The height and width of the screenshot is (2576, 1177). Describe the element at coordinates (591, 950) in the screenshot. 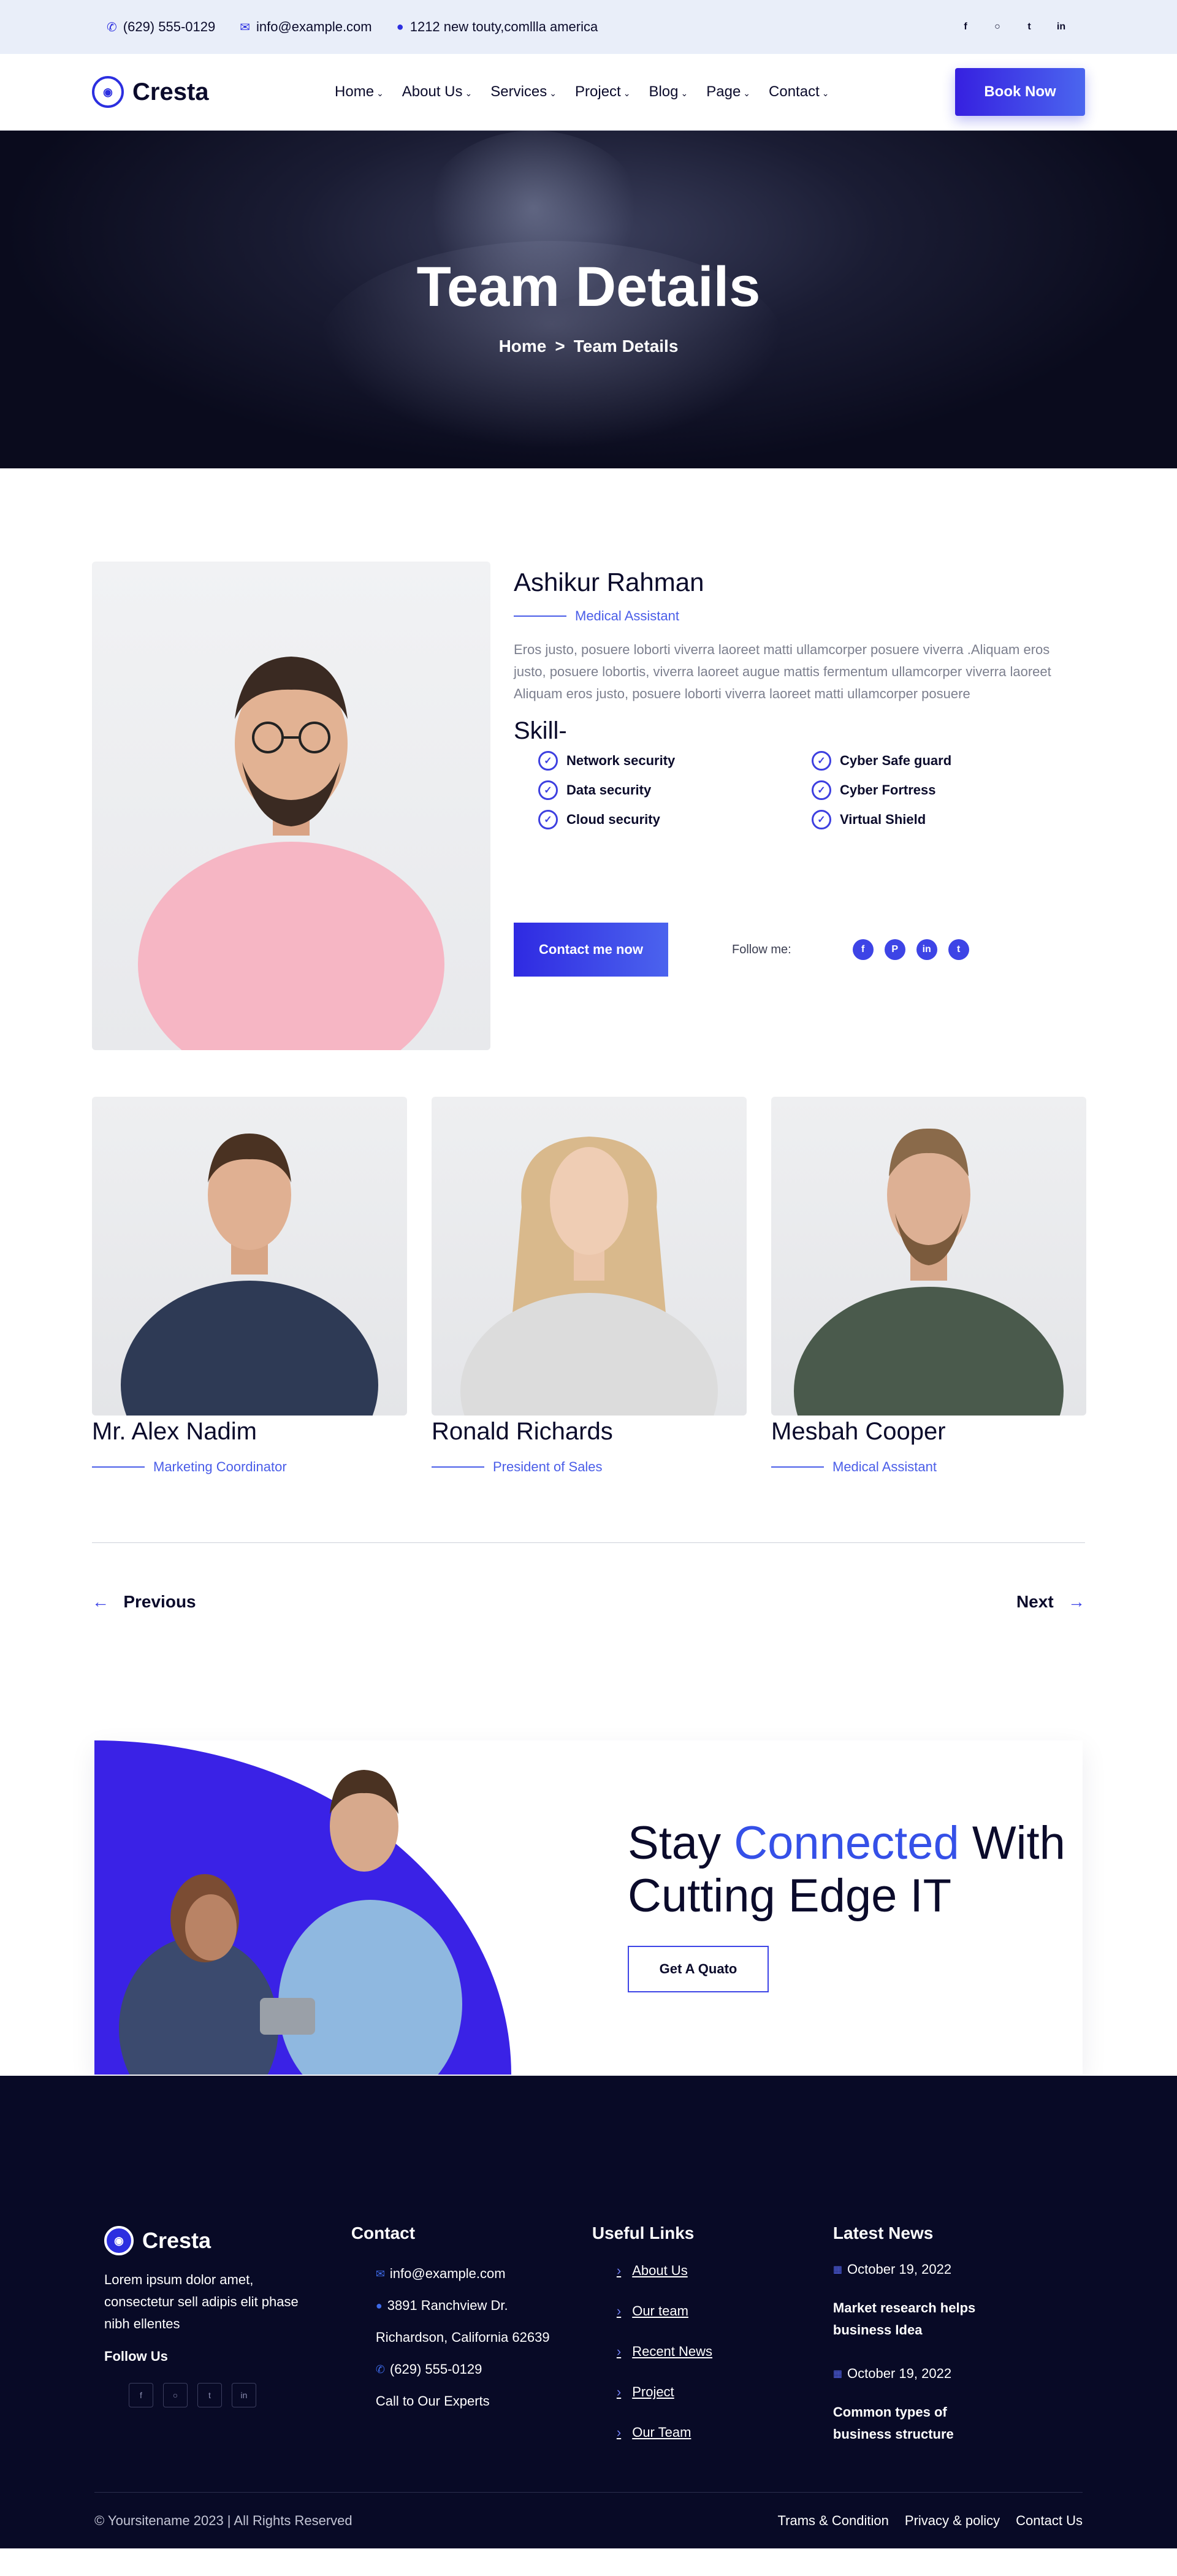

I see `contact-me-button: Contact me now` at that location.